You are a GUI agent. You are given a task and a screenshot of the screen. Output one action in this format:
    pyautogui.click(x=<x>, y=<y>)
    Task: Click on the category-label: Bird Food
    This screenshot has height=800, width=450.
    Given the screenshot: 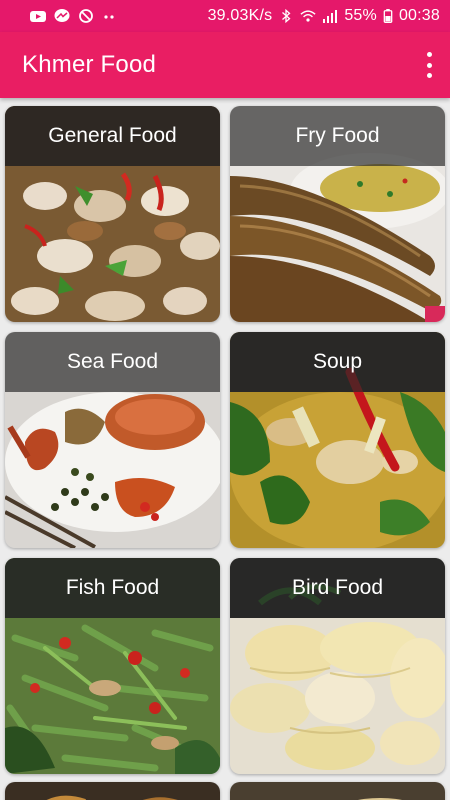 What is the action you would take?
    pyautogui.click(x=337, y=588)
    